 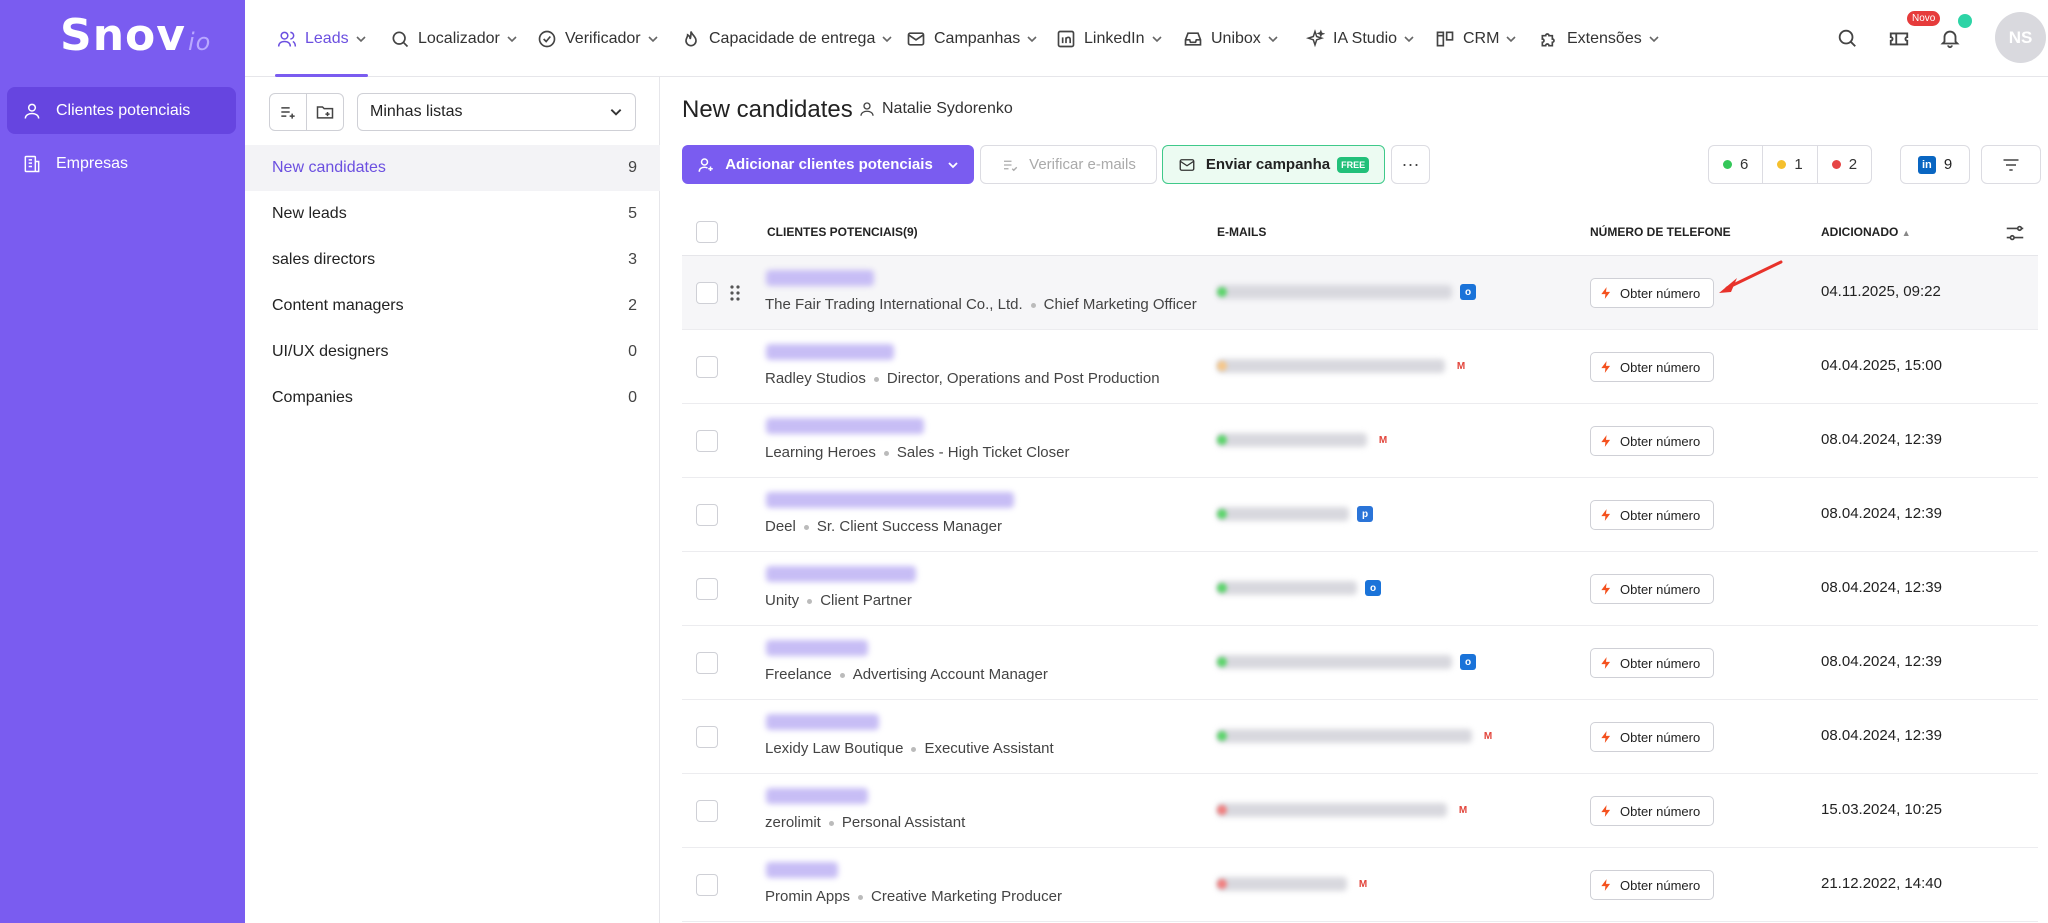 I want to click on gmail-icon: M, so click(x=1383, y=440).